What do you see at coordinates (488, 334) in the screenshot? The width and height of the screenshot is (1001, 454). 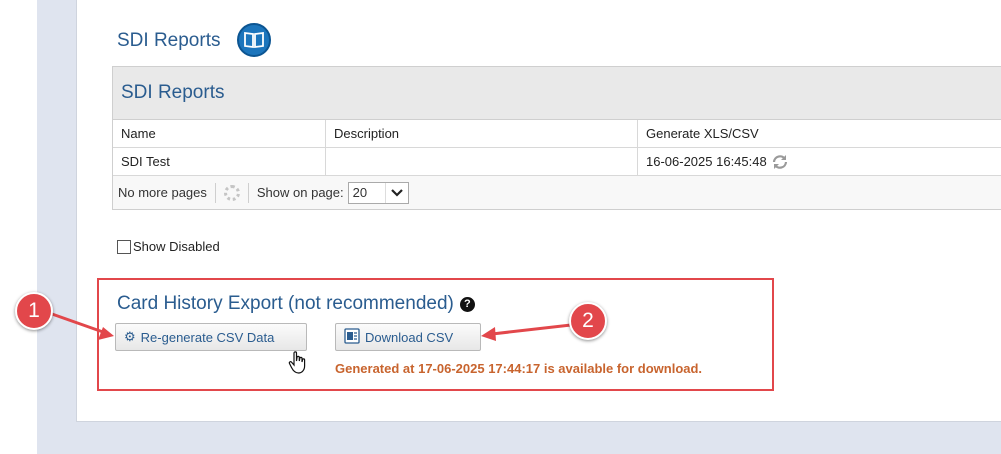 I see `arrow-2-head` at bounding box center [488, 334].